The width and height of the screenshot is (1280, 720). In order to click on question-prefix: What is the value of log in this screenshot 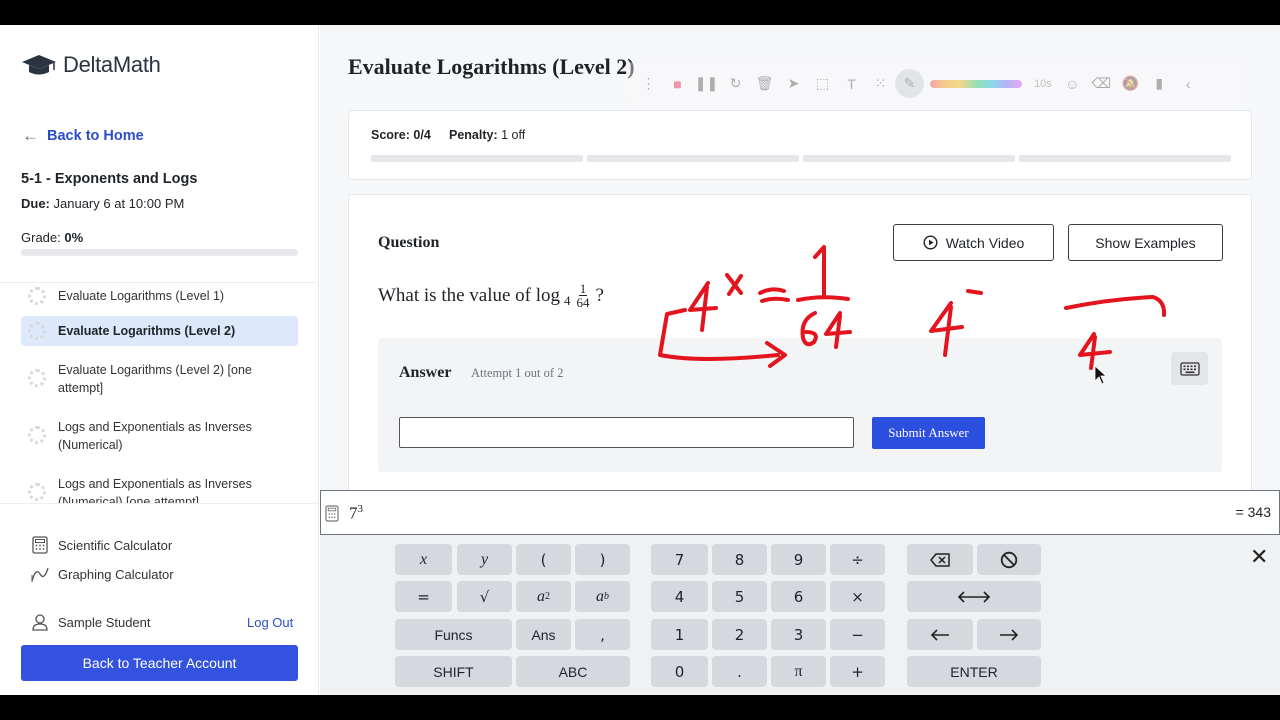, I will do `click(469, 295)`.